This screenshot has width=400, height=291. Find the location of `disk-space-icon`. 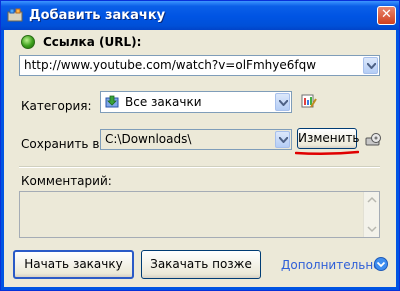

disk-space-icon is located at coordinates (373, 139).